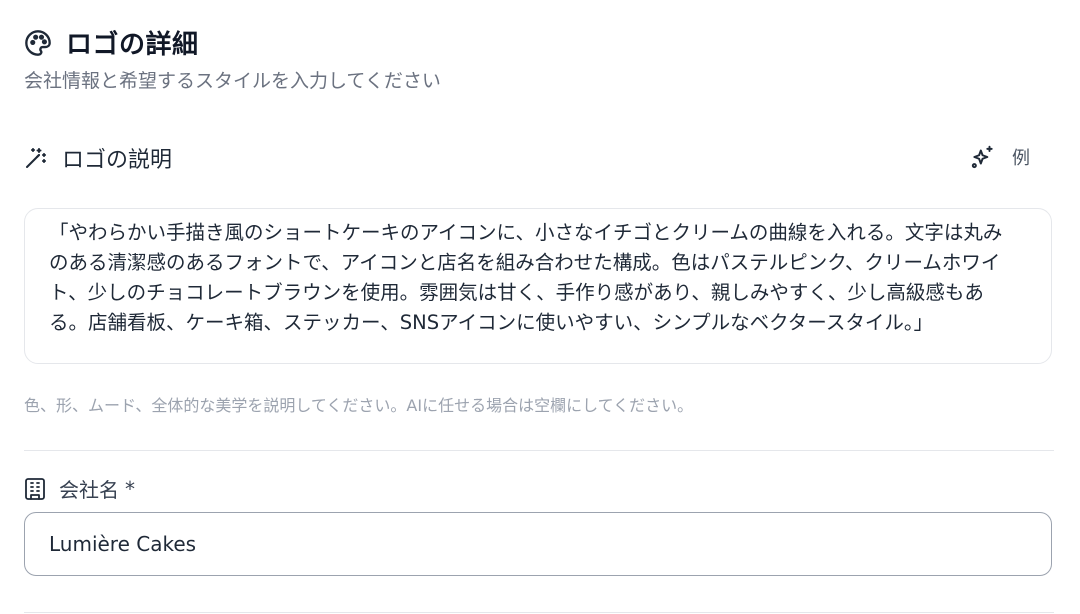 Image resolution: width=1080 pixels, height=614 pixels. Describe the element at coordinates (1000, 157) in the screenshot. I see `example-button: 例` at that location.